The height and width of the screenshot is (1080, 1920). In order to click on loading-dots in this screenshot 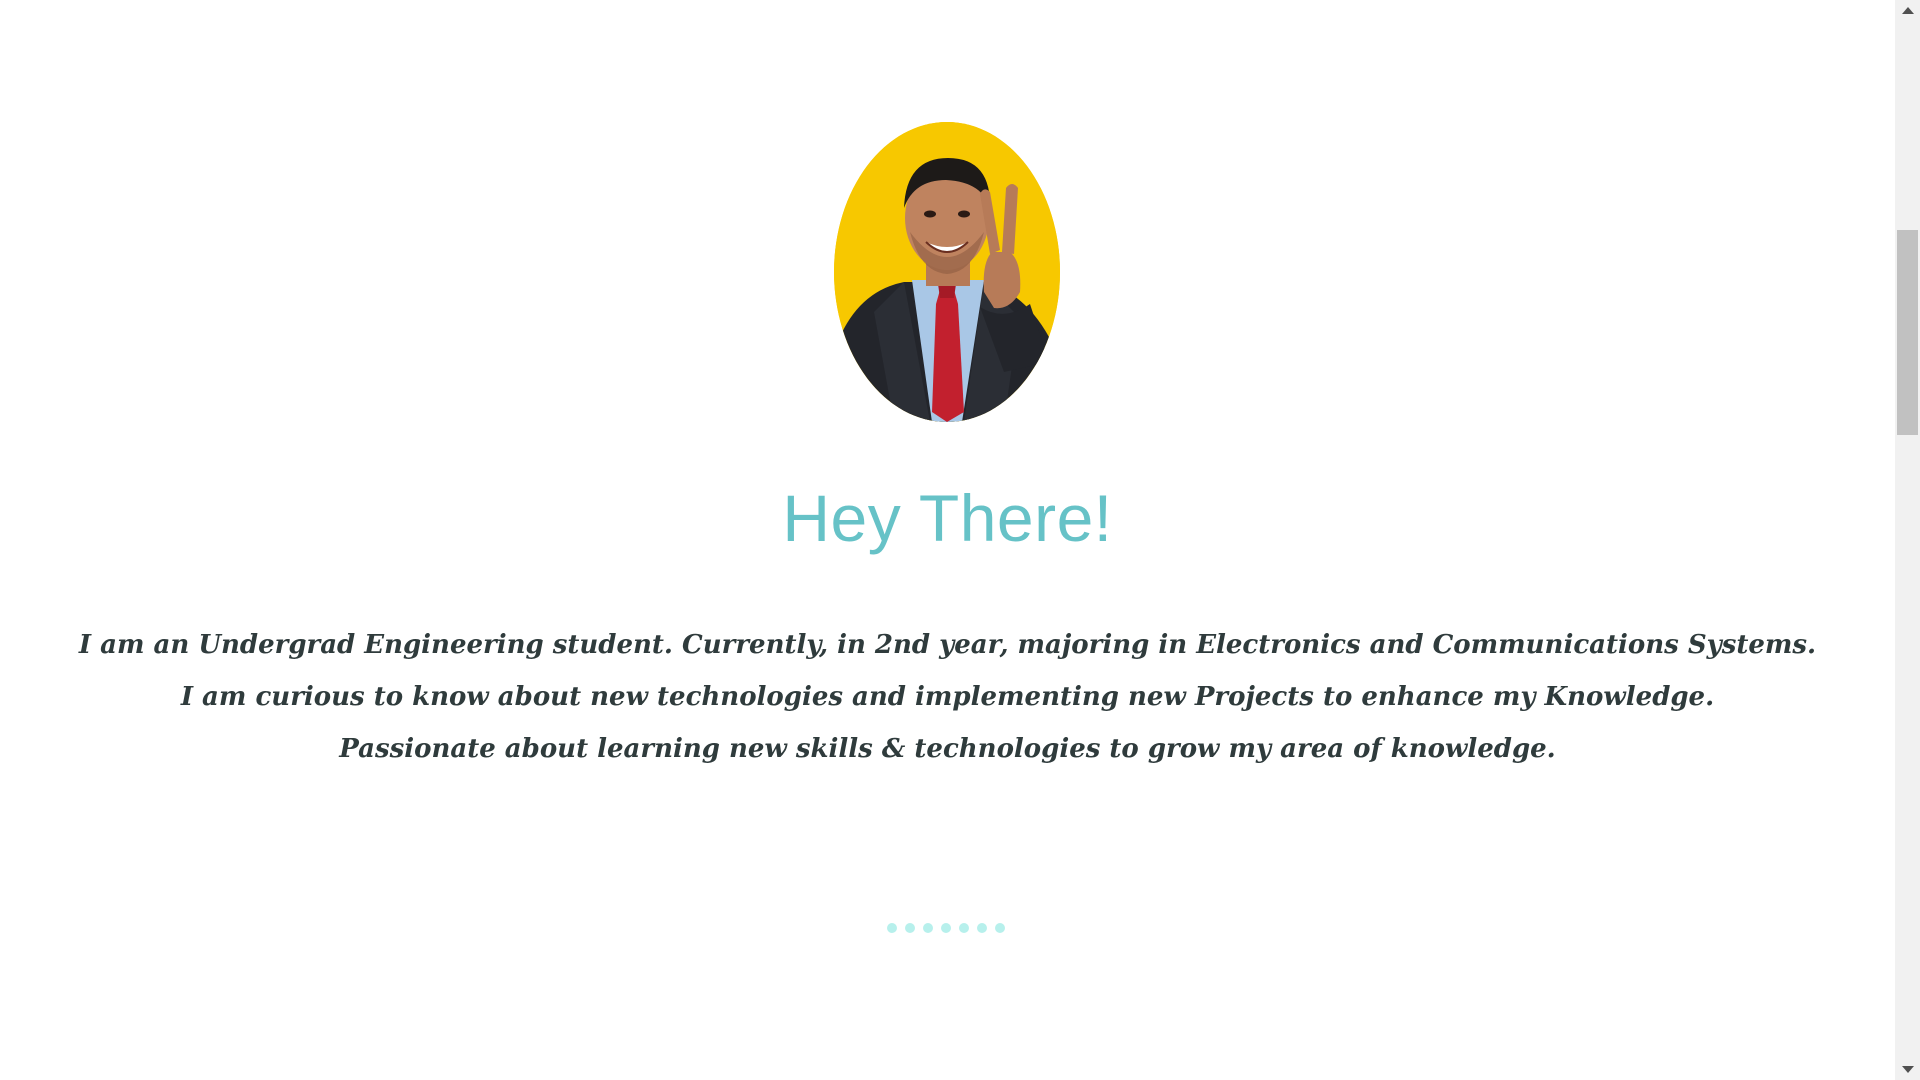, I will do `click(946, 929)`.